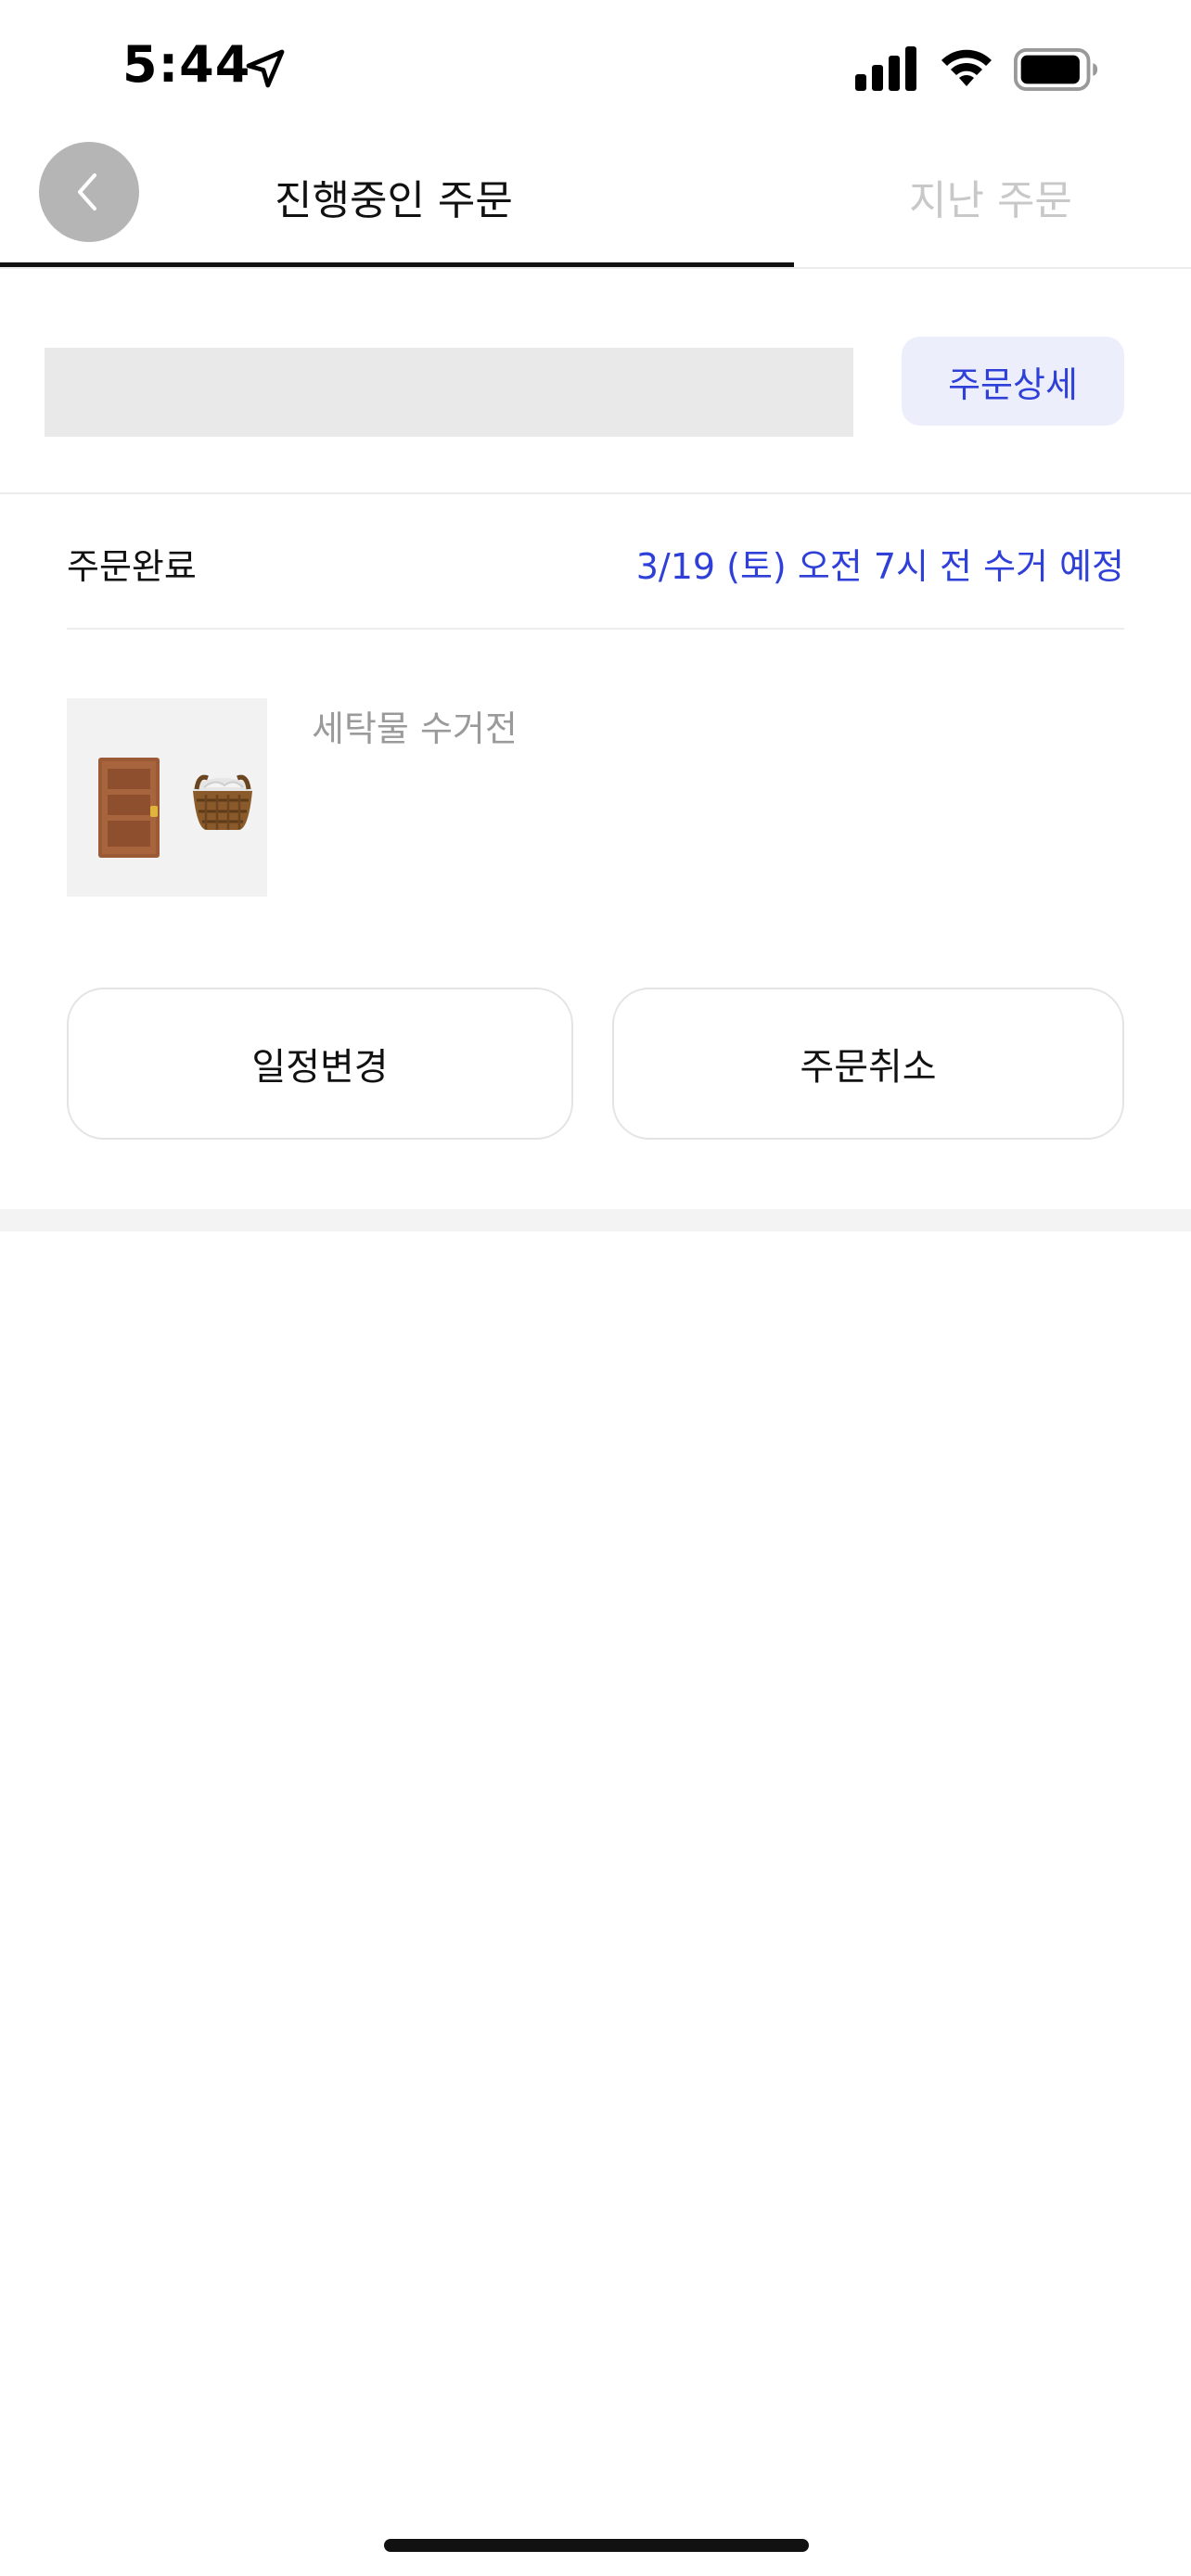  I want to click on battery-icon, so click(1056, 69).